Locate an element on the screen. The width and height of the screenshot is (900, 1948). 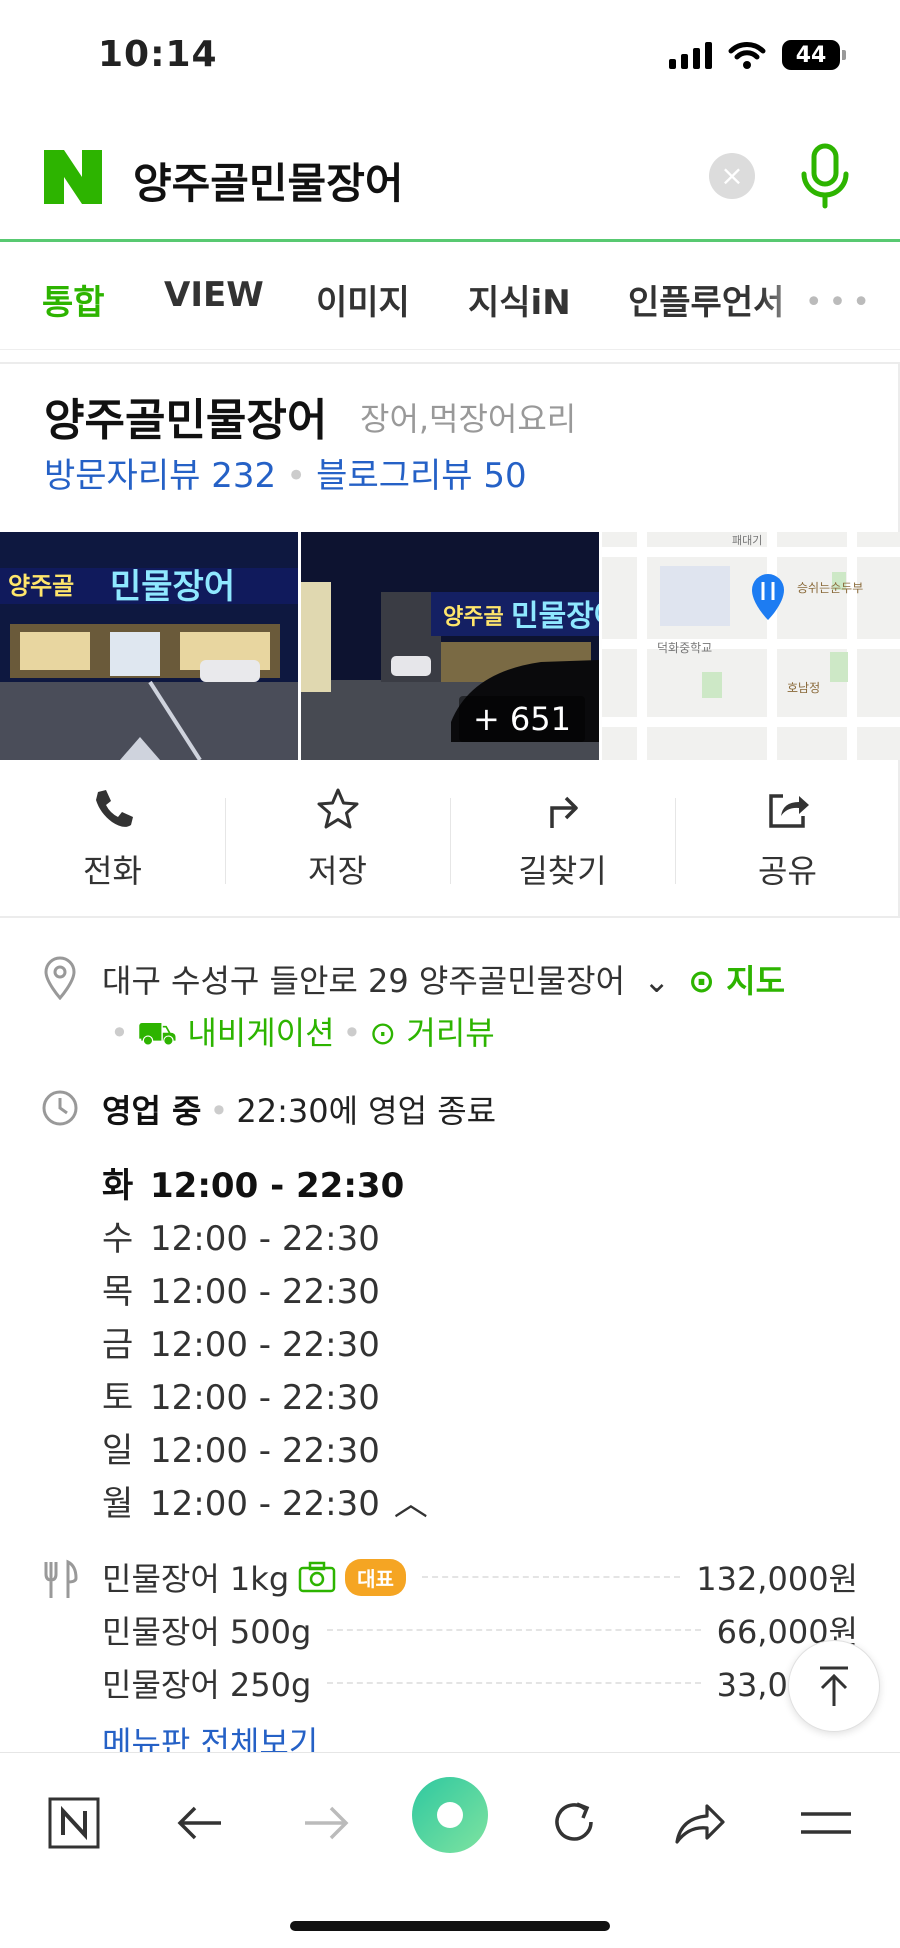
star-icon is located at coordinates (337, 808).